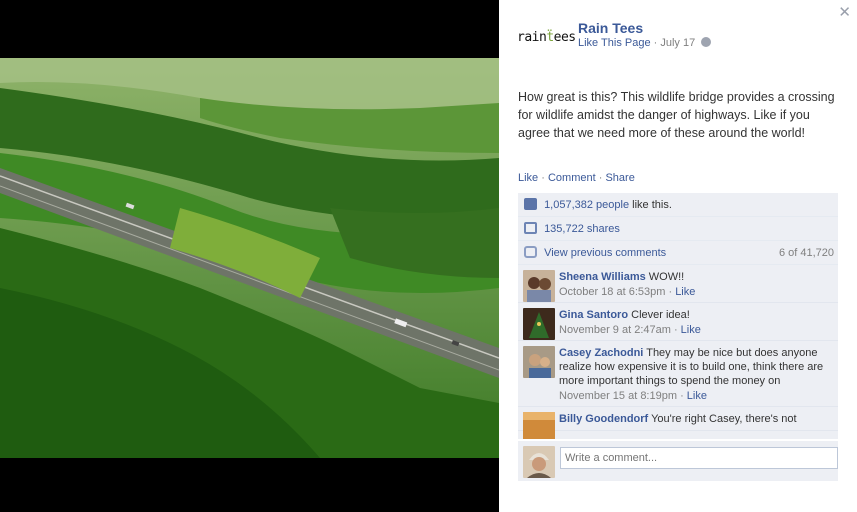  What do you see at coordinates (603, 419) in the screenshot?
I see `comment-author: Billy Goodendorf` at bounding box center [603, 419].